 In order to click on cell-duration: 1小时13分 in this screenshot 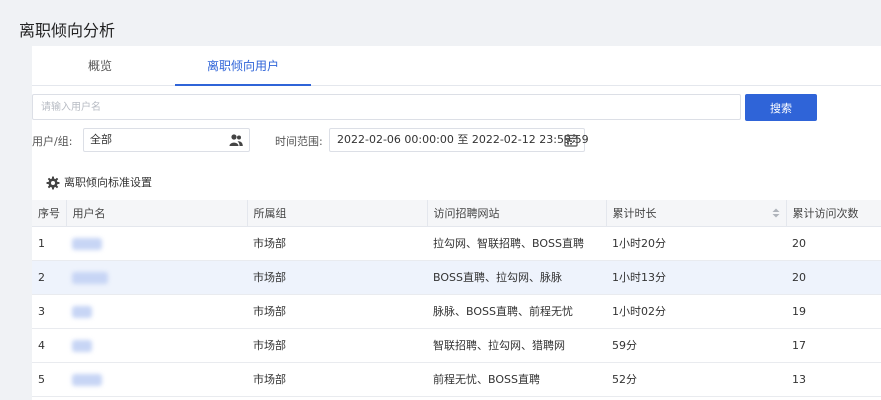, I will do `click(696, 277)`.